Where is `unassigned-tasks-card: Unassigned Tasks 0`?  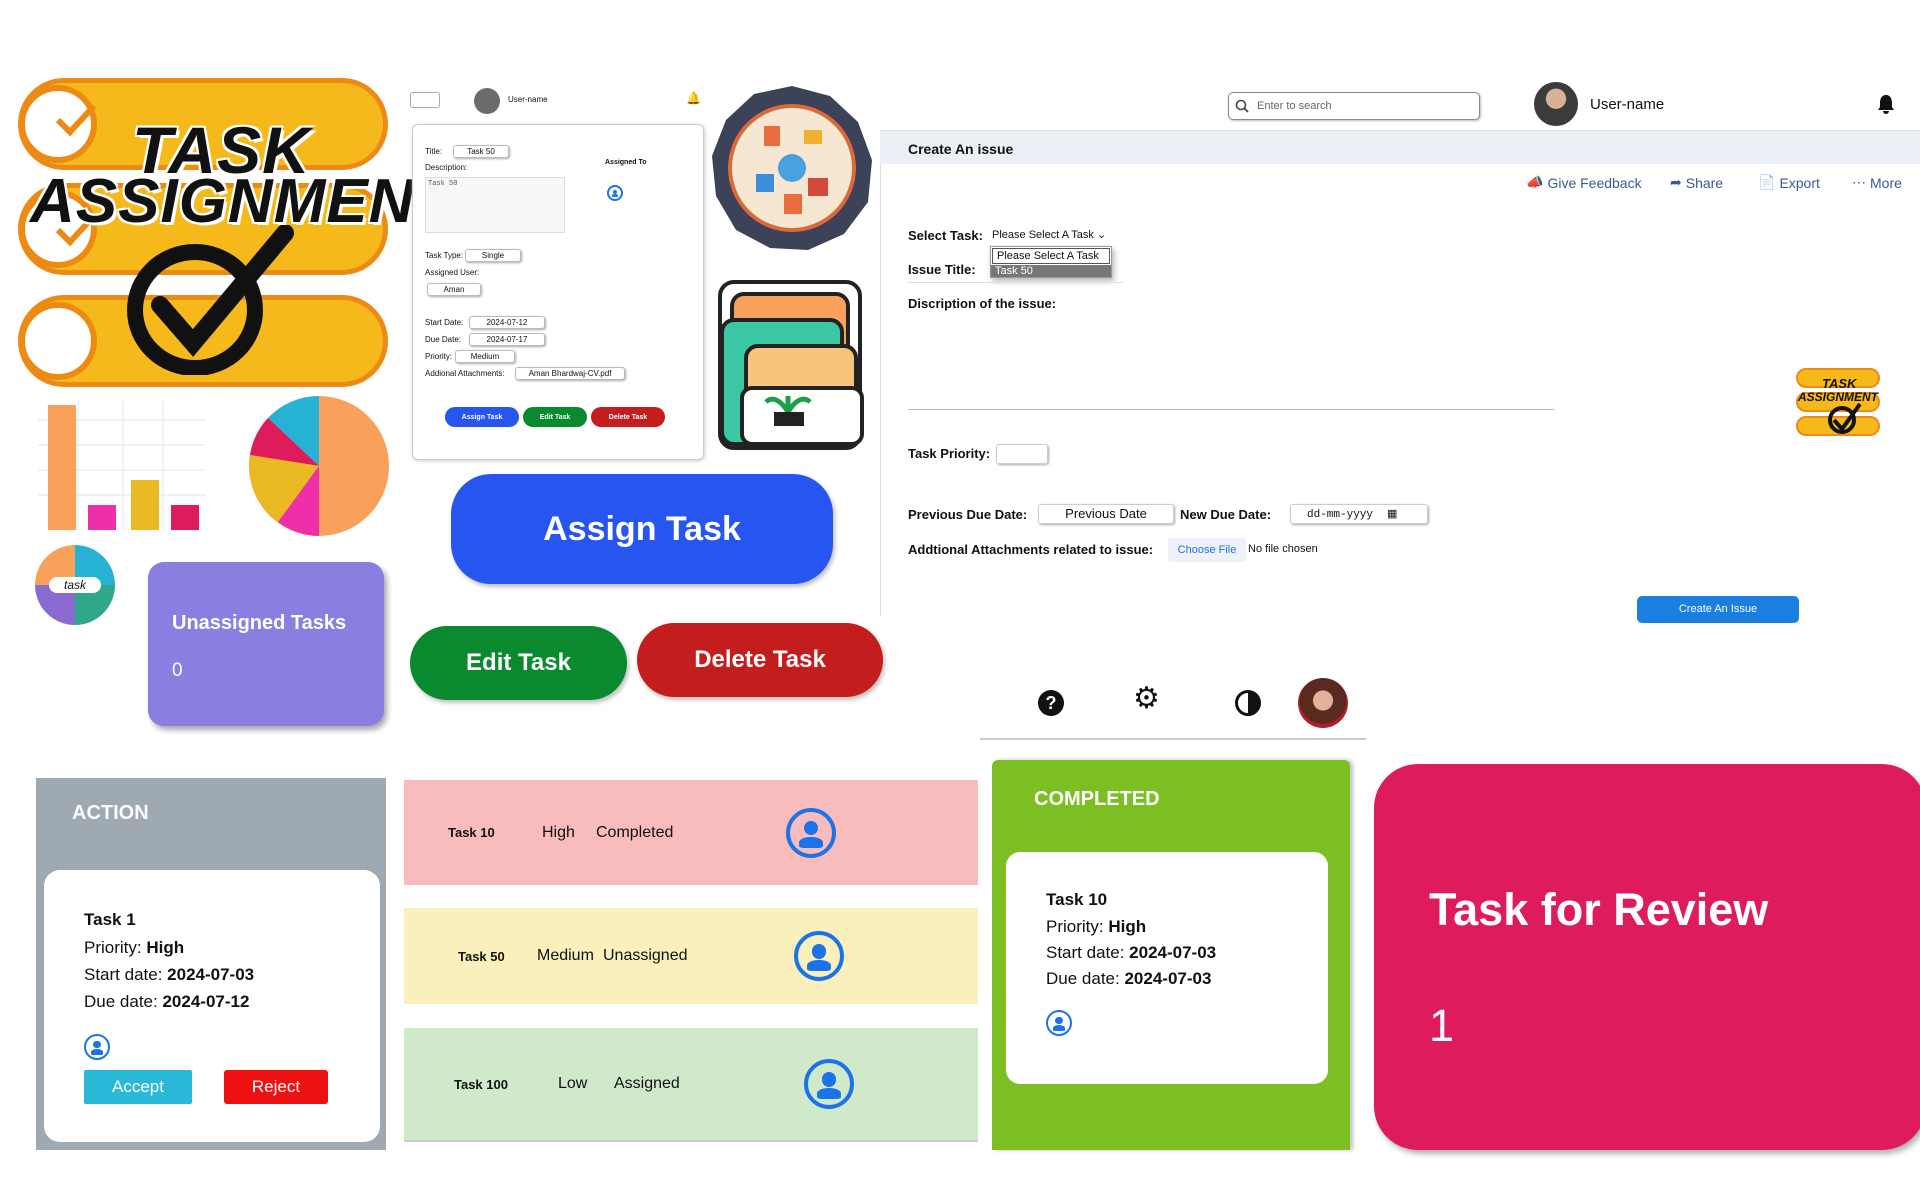
unassigned-tasks-card: Unassigned Tasks 0 is located at coordinates (266, 644).